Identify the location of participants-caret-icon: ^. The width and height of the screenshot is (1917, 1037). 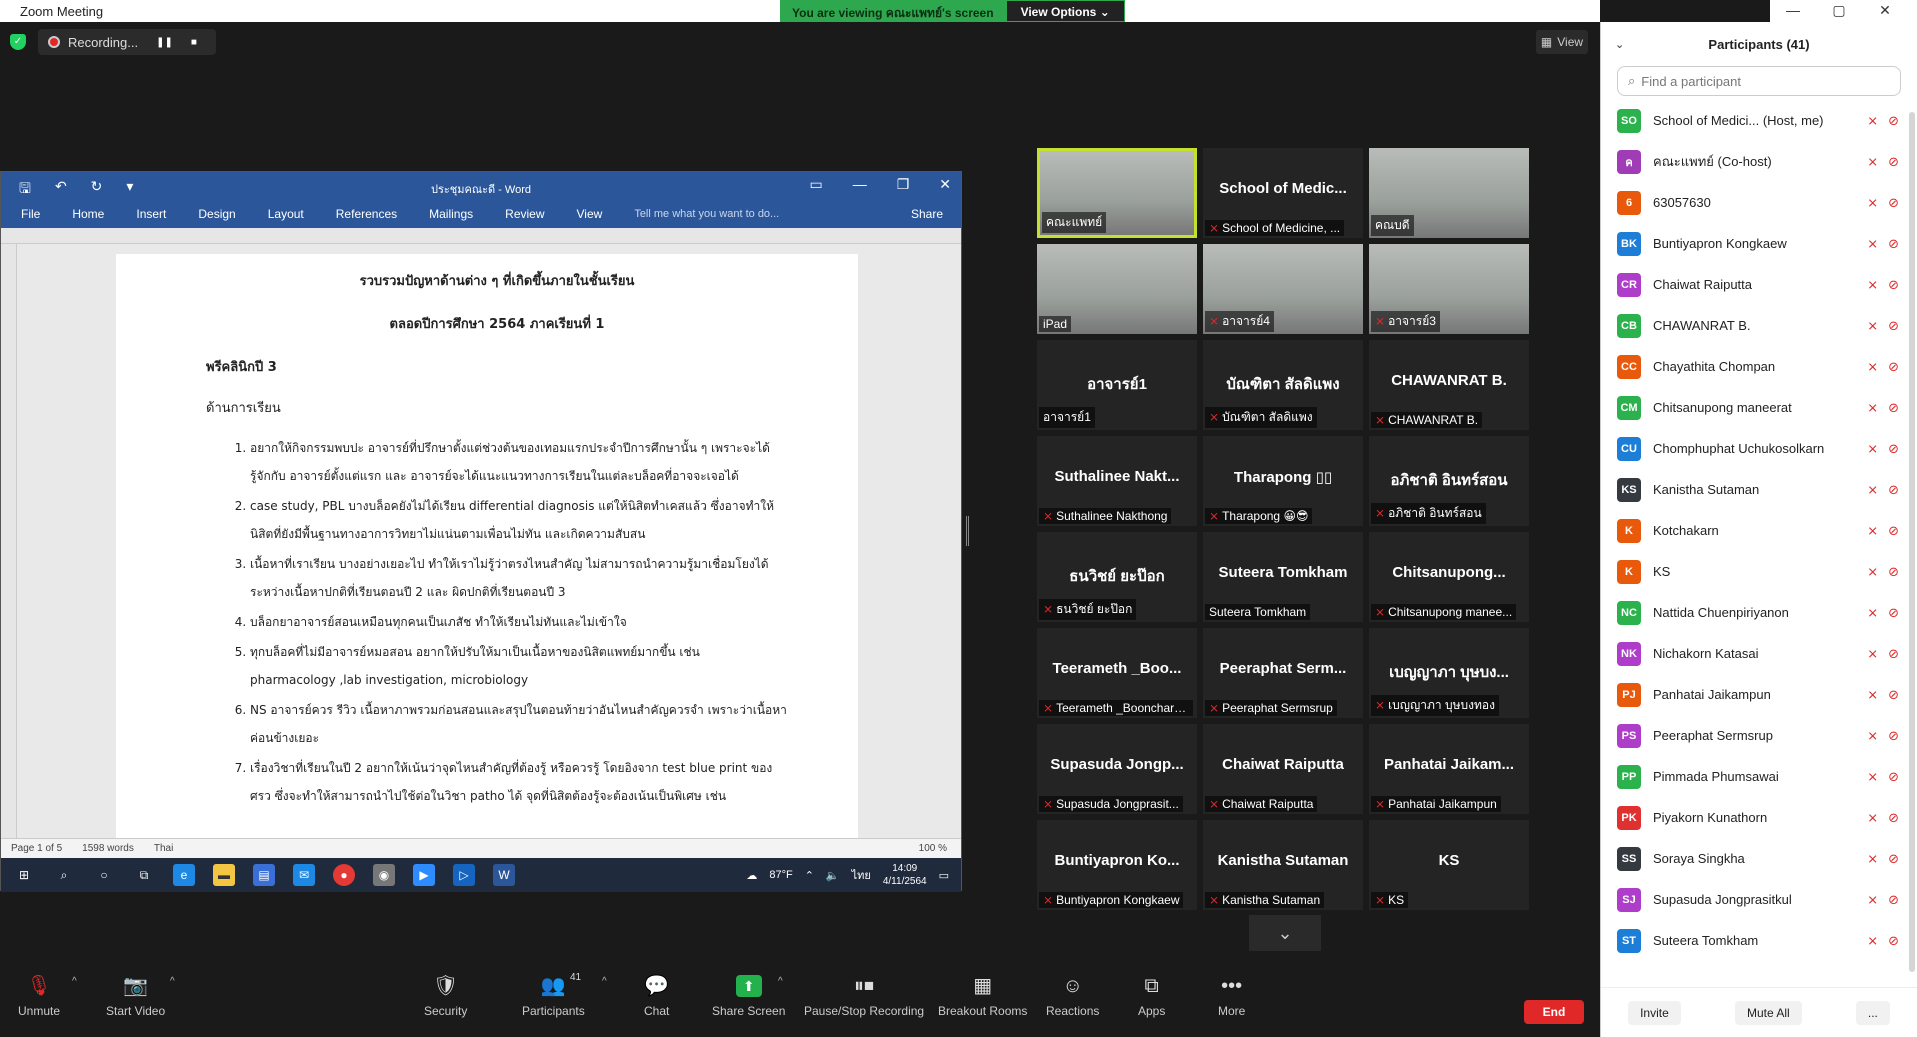
(604, 981).